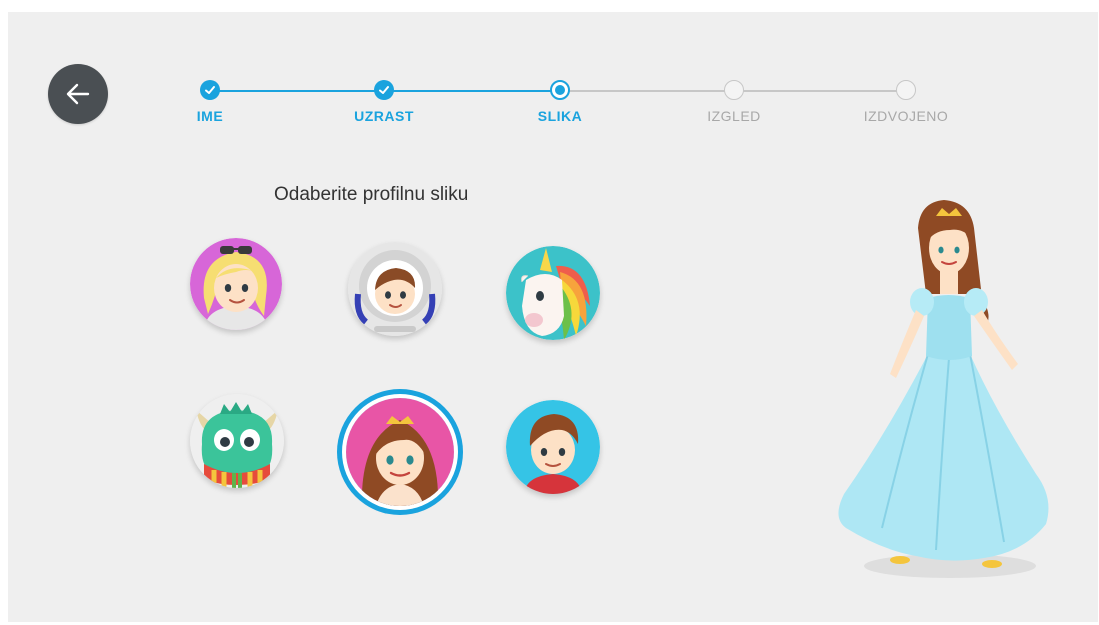  I want to click on back-button, so click(78, 94).